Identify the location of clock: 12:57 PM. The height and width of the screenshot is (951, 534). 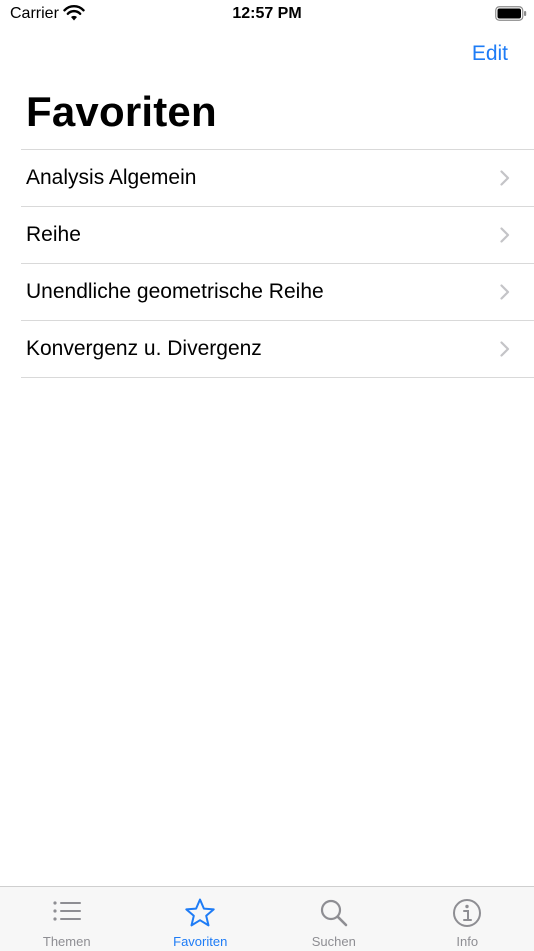
(267, 14).